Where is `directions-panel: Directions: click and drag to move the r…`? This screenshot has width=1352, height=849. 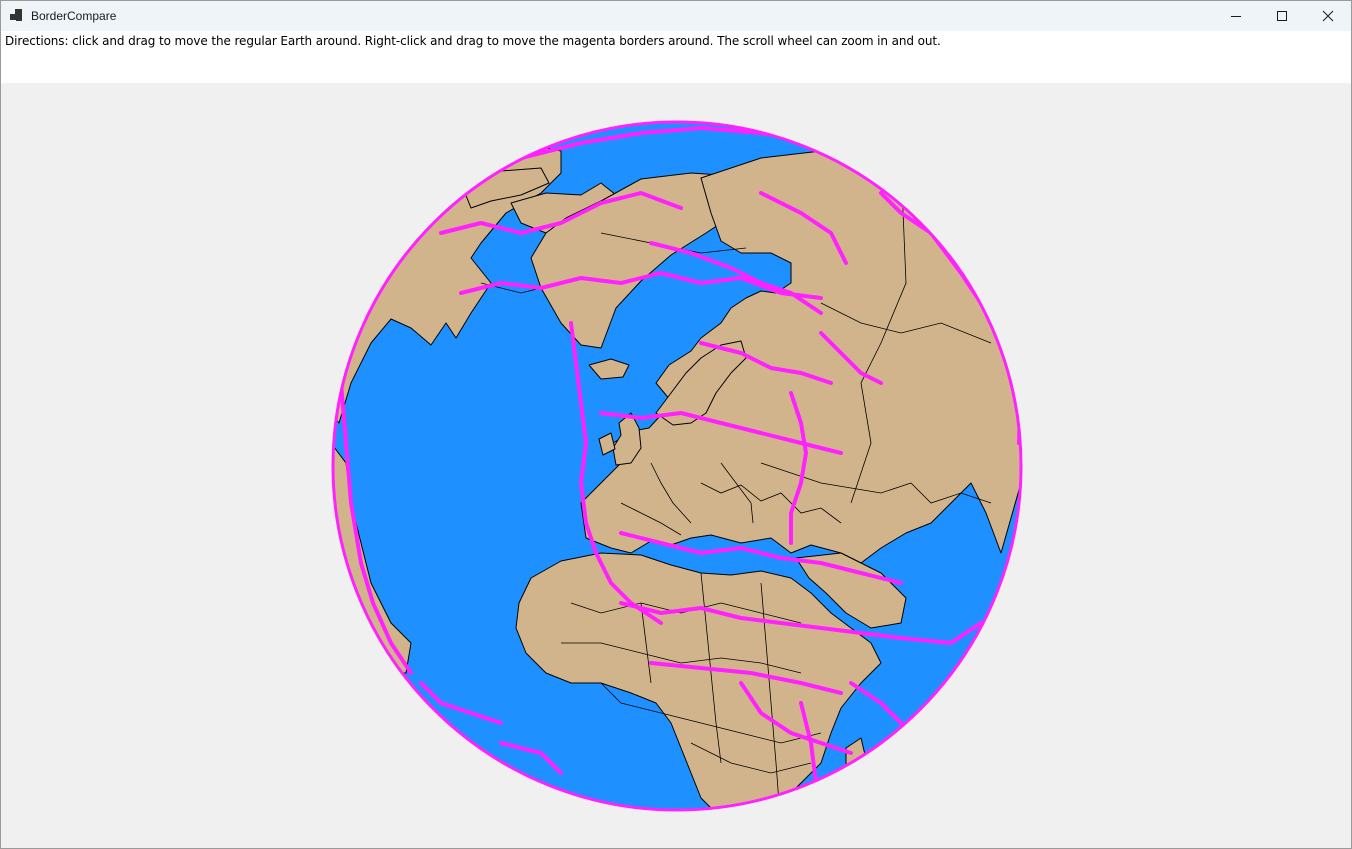 directions-panel: Directions: click and drag to move the r… is located at coordinates (676, 57).